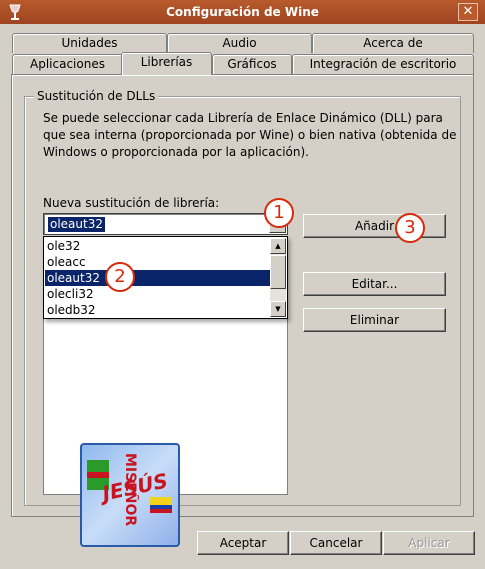 This screenshot has width=485, height=569. Describe the element at coordinates (383, 64) in the screenshot. I see `tab-integracion-escritorio: Integración de escritorio` at that location.